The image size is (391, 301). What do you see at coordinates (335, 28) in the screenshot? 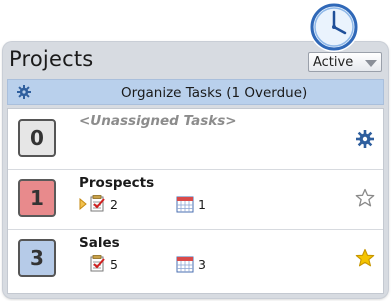
I see `clock-icon` at bounding box center [335, 28].